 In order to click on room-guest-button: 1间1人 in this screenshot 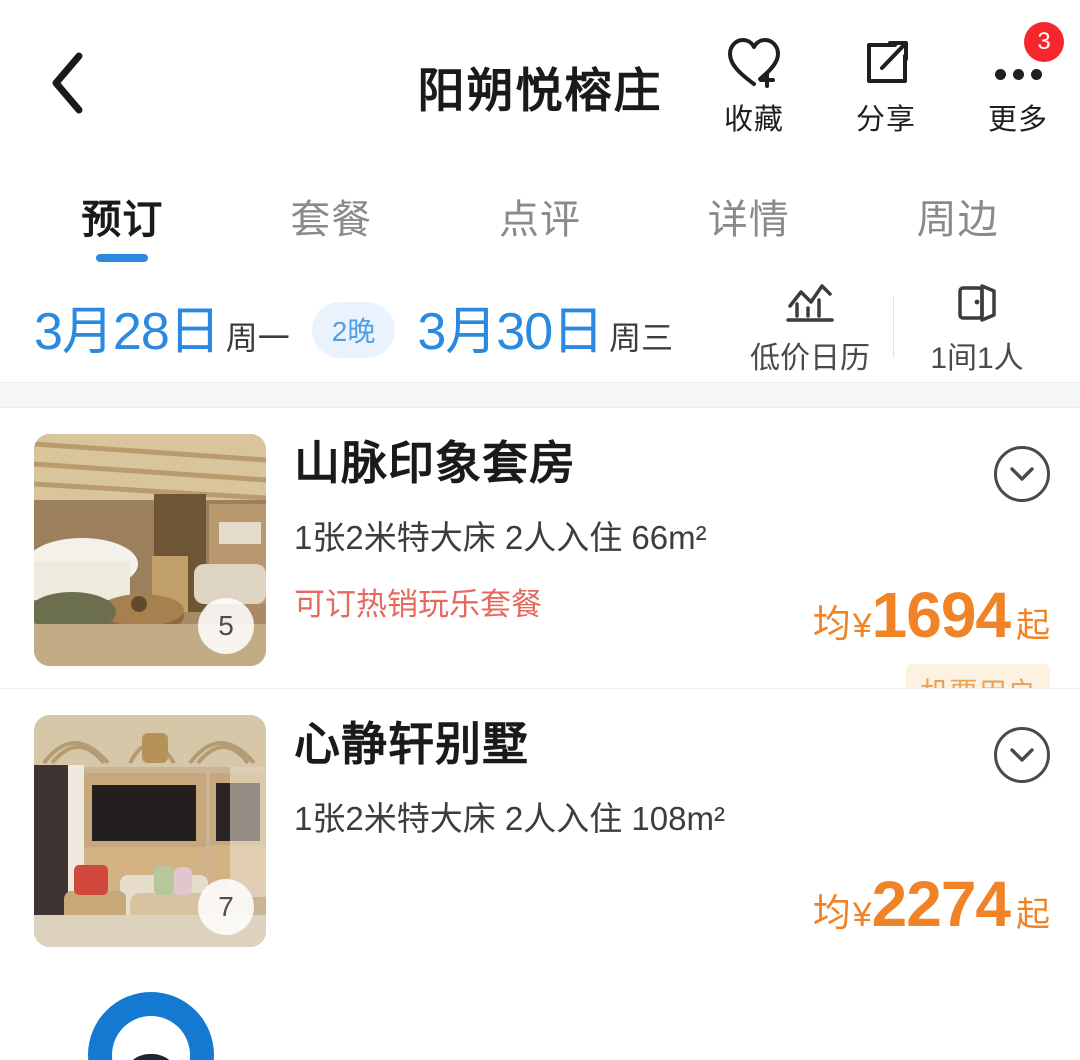, I will do `click(977, 327)`.